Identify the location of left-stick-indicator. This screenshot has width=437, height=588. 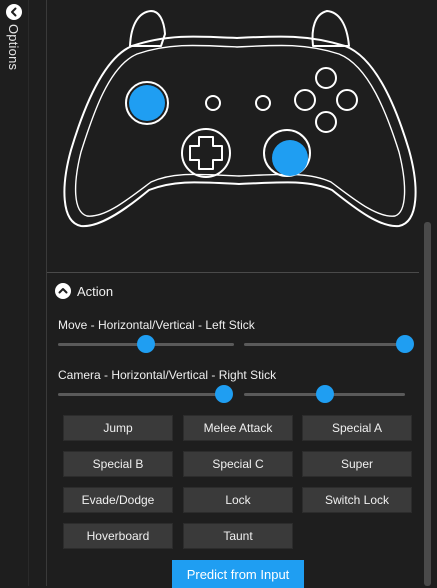
(147, 103).